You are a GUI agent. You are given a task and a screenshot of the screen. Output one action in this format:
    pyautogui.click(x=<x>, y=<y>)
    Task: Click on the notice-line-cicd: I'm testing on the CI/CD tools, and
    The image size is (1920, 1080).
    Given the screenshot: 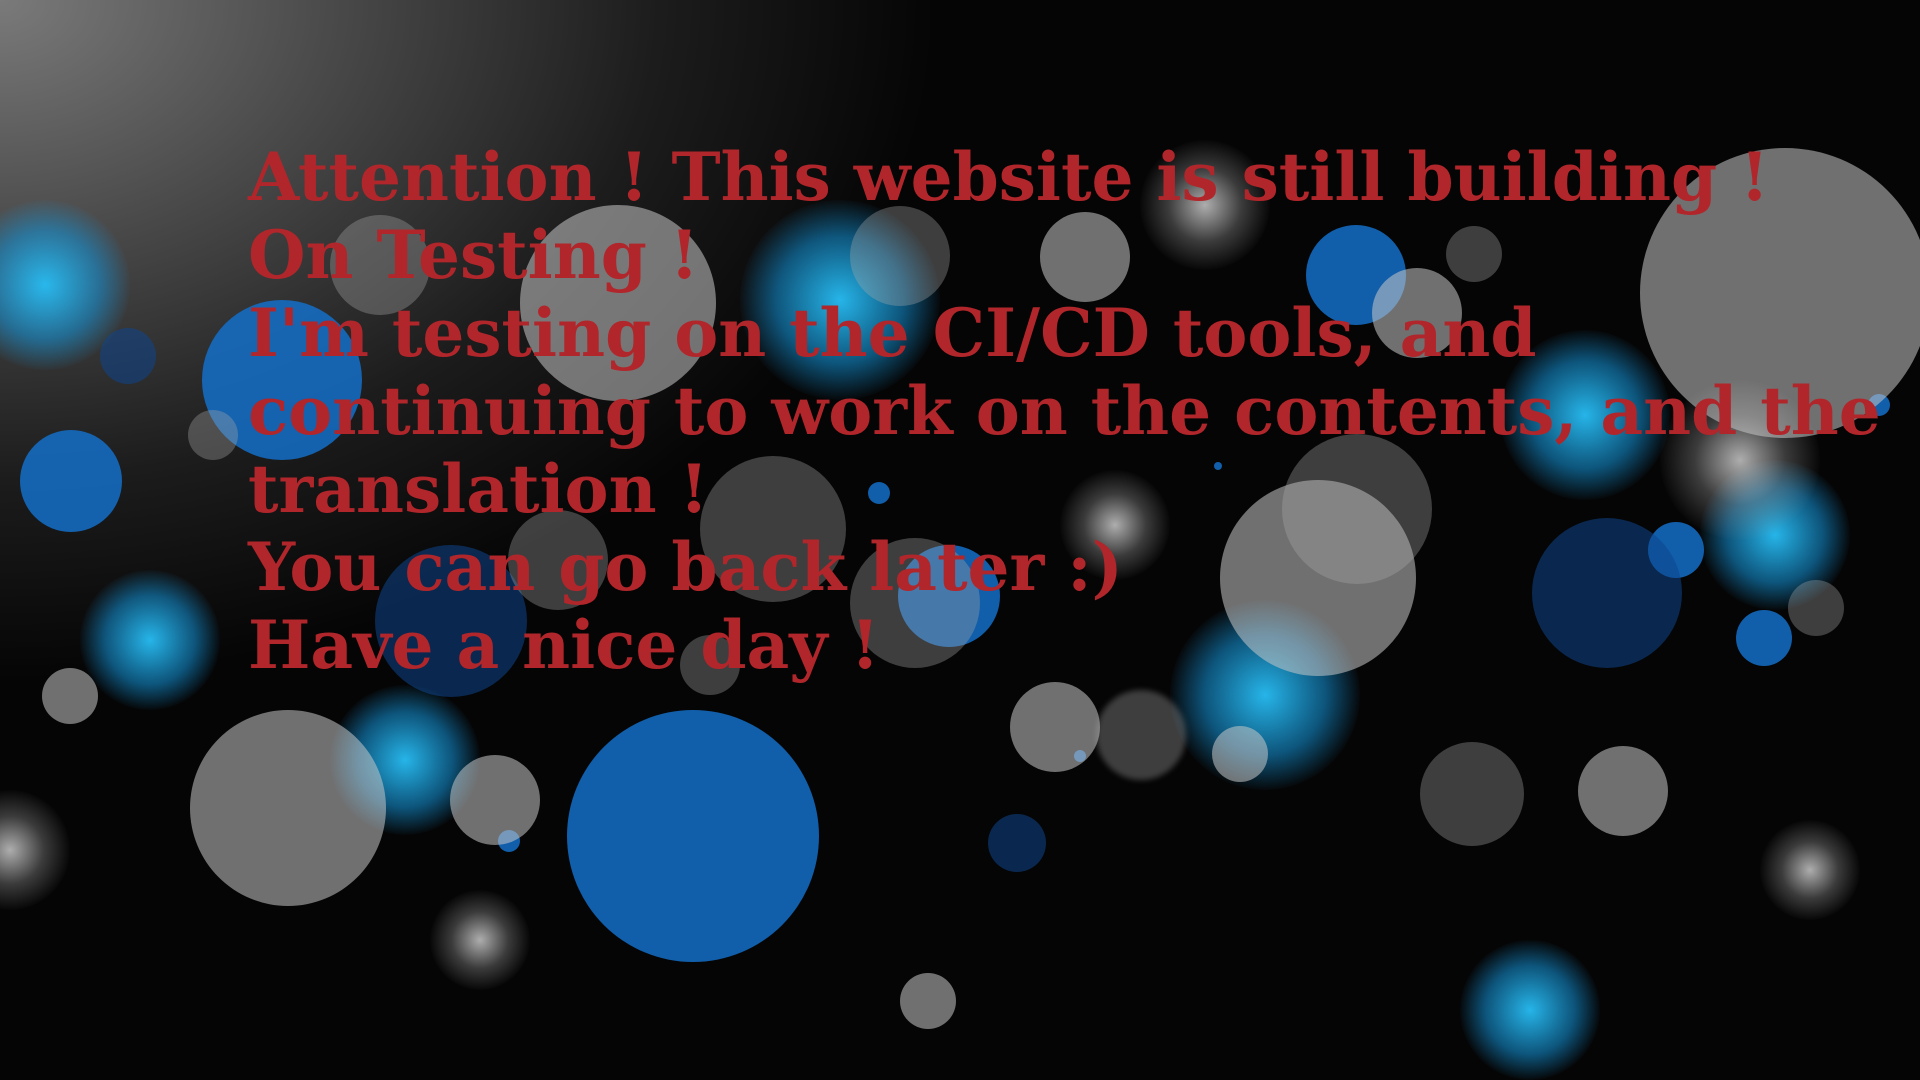 What is the action you would take?
    pyautogui.click(x=892, y=333)
    